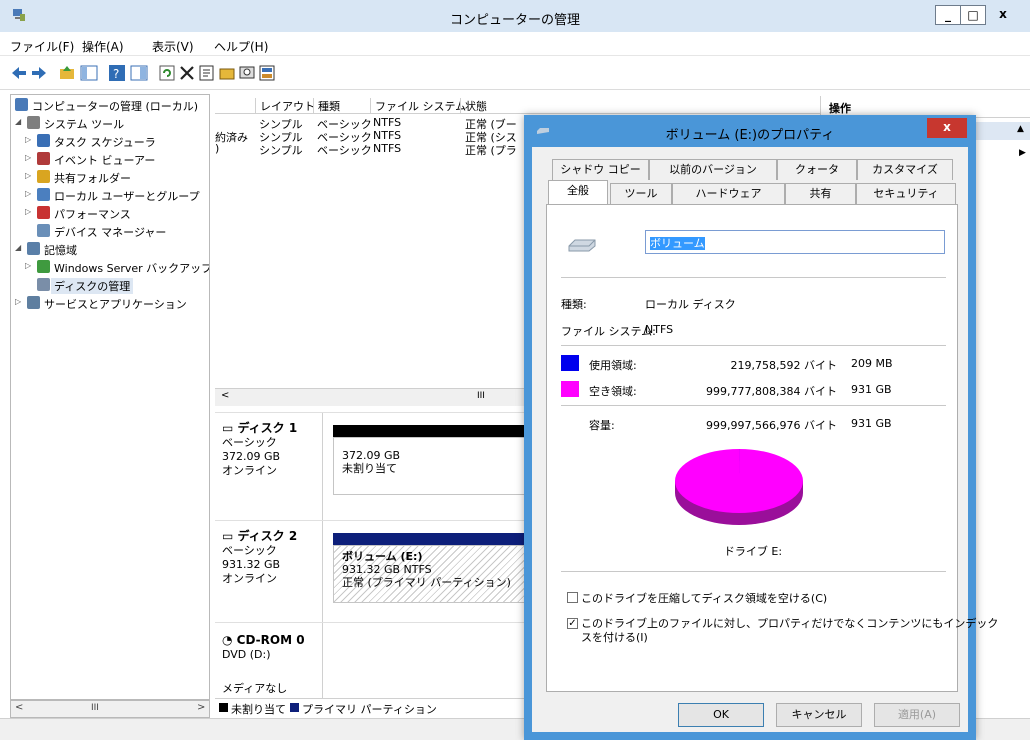 This screenshot has width=1030, height=740. What do you see at coordinates (167, 73) in the screenshot?
I see `refresh-icon` at bounding box center [167, 73].